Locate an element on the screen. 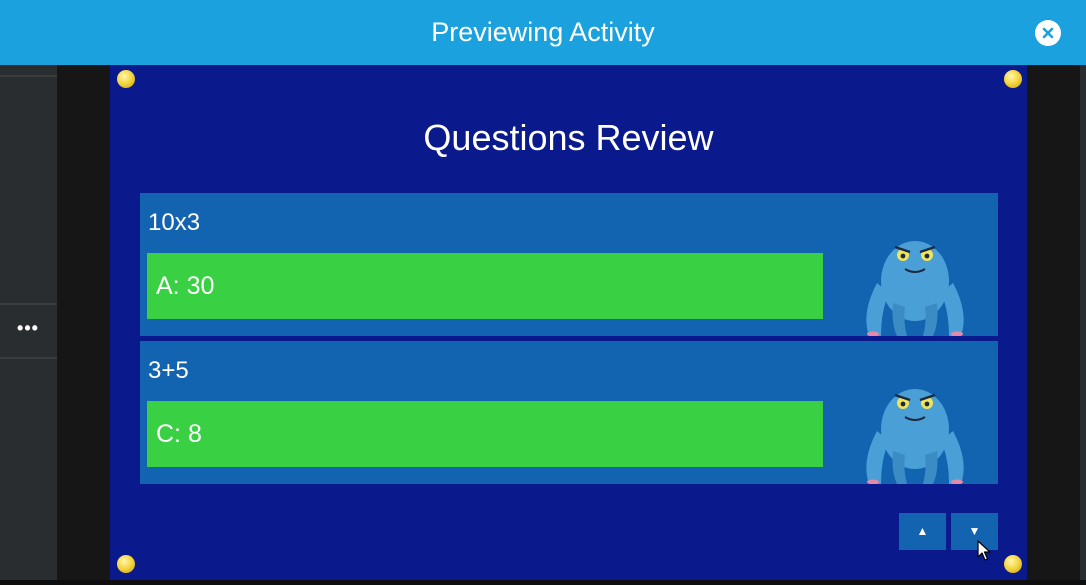  answer-text: A: 30 is located at coordinates (185, 286).